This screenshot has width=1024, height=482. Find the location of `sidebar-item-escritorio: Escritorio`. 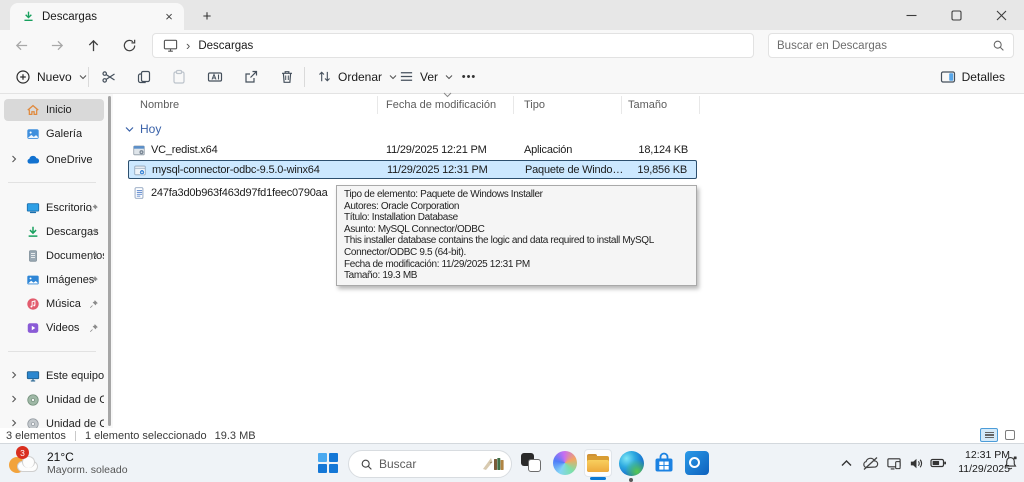

sidebar-item-escritorio: Escritorio is located at coordinates (54, 208).